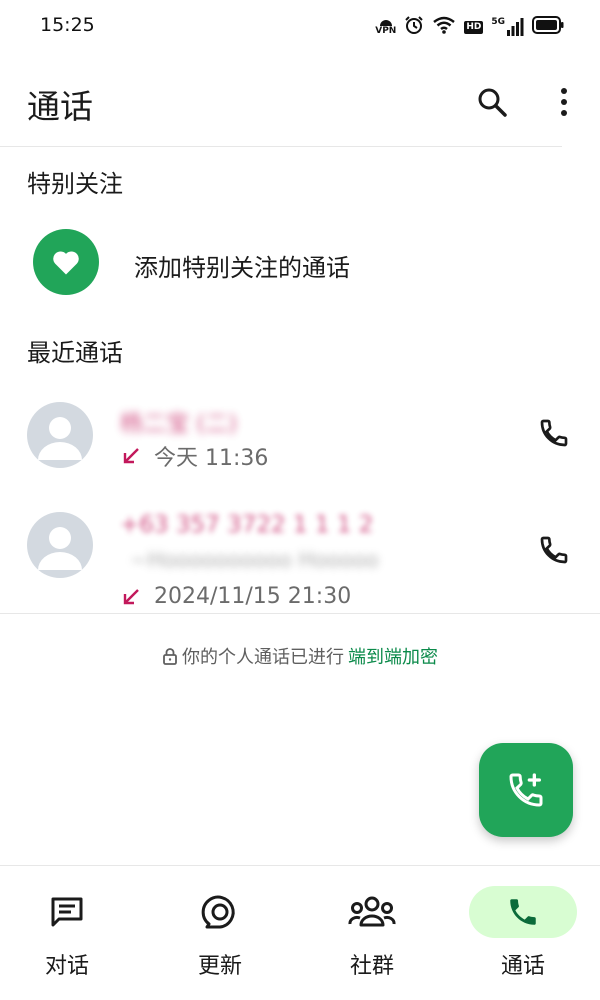  I want to click on call-meta: 2024/11/15 21:30, so click(235, 596).